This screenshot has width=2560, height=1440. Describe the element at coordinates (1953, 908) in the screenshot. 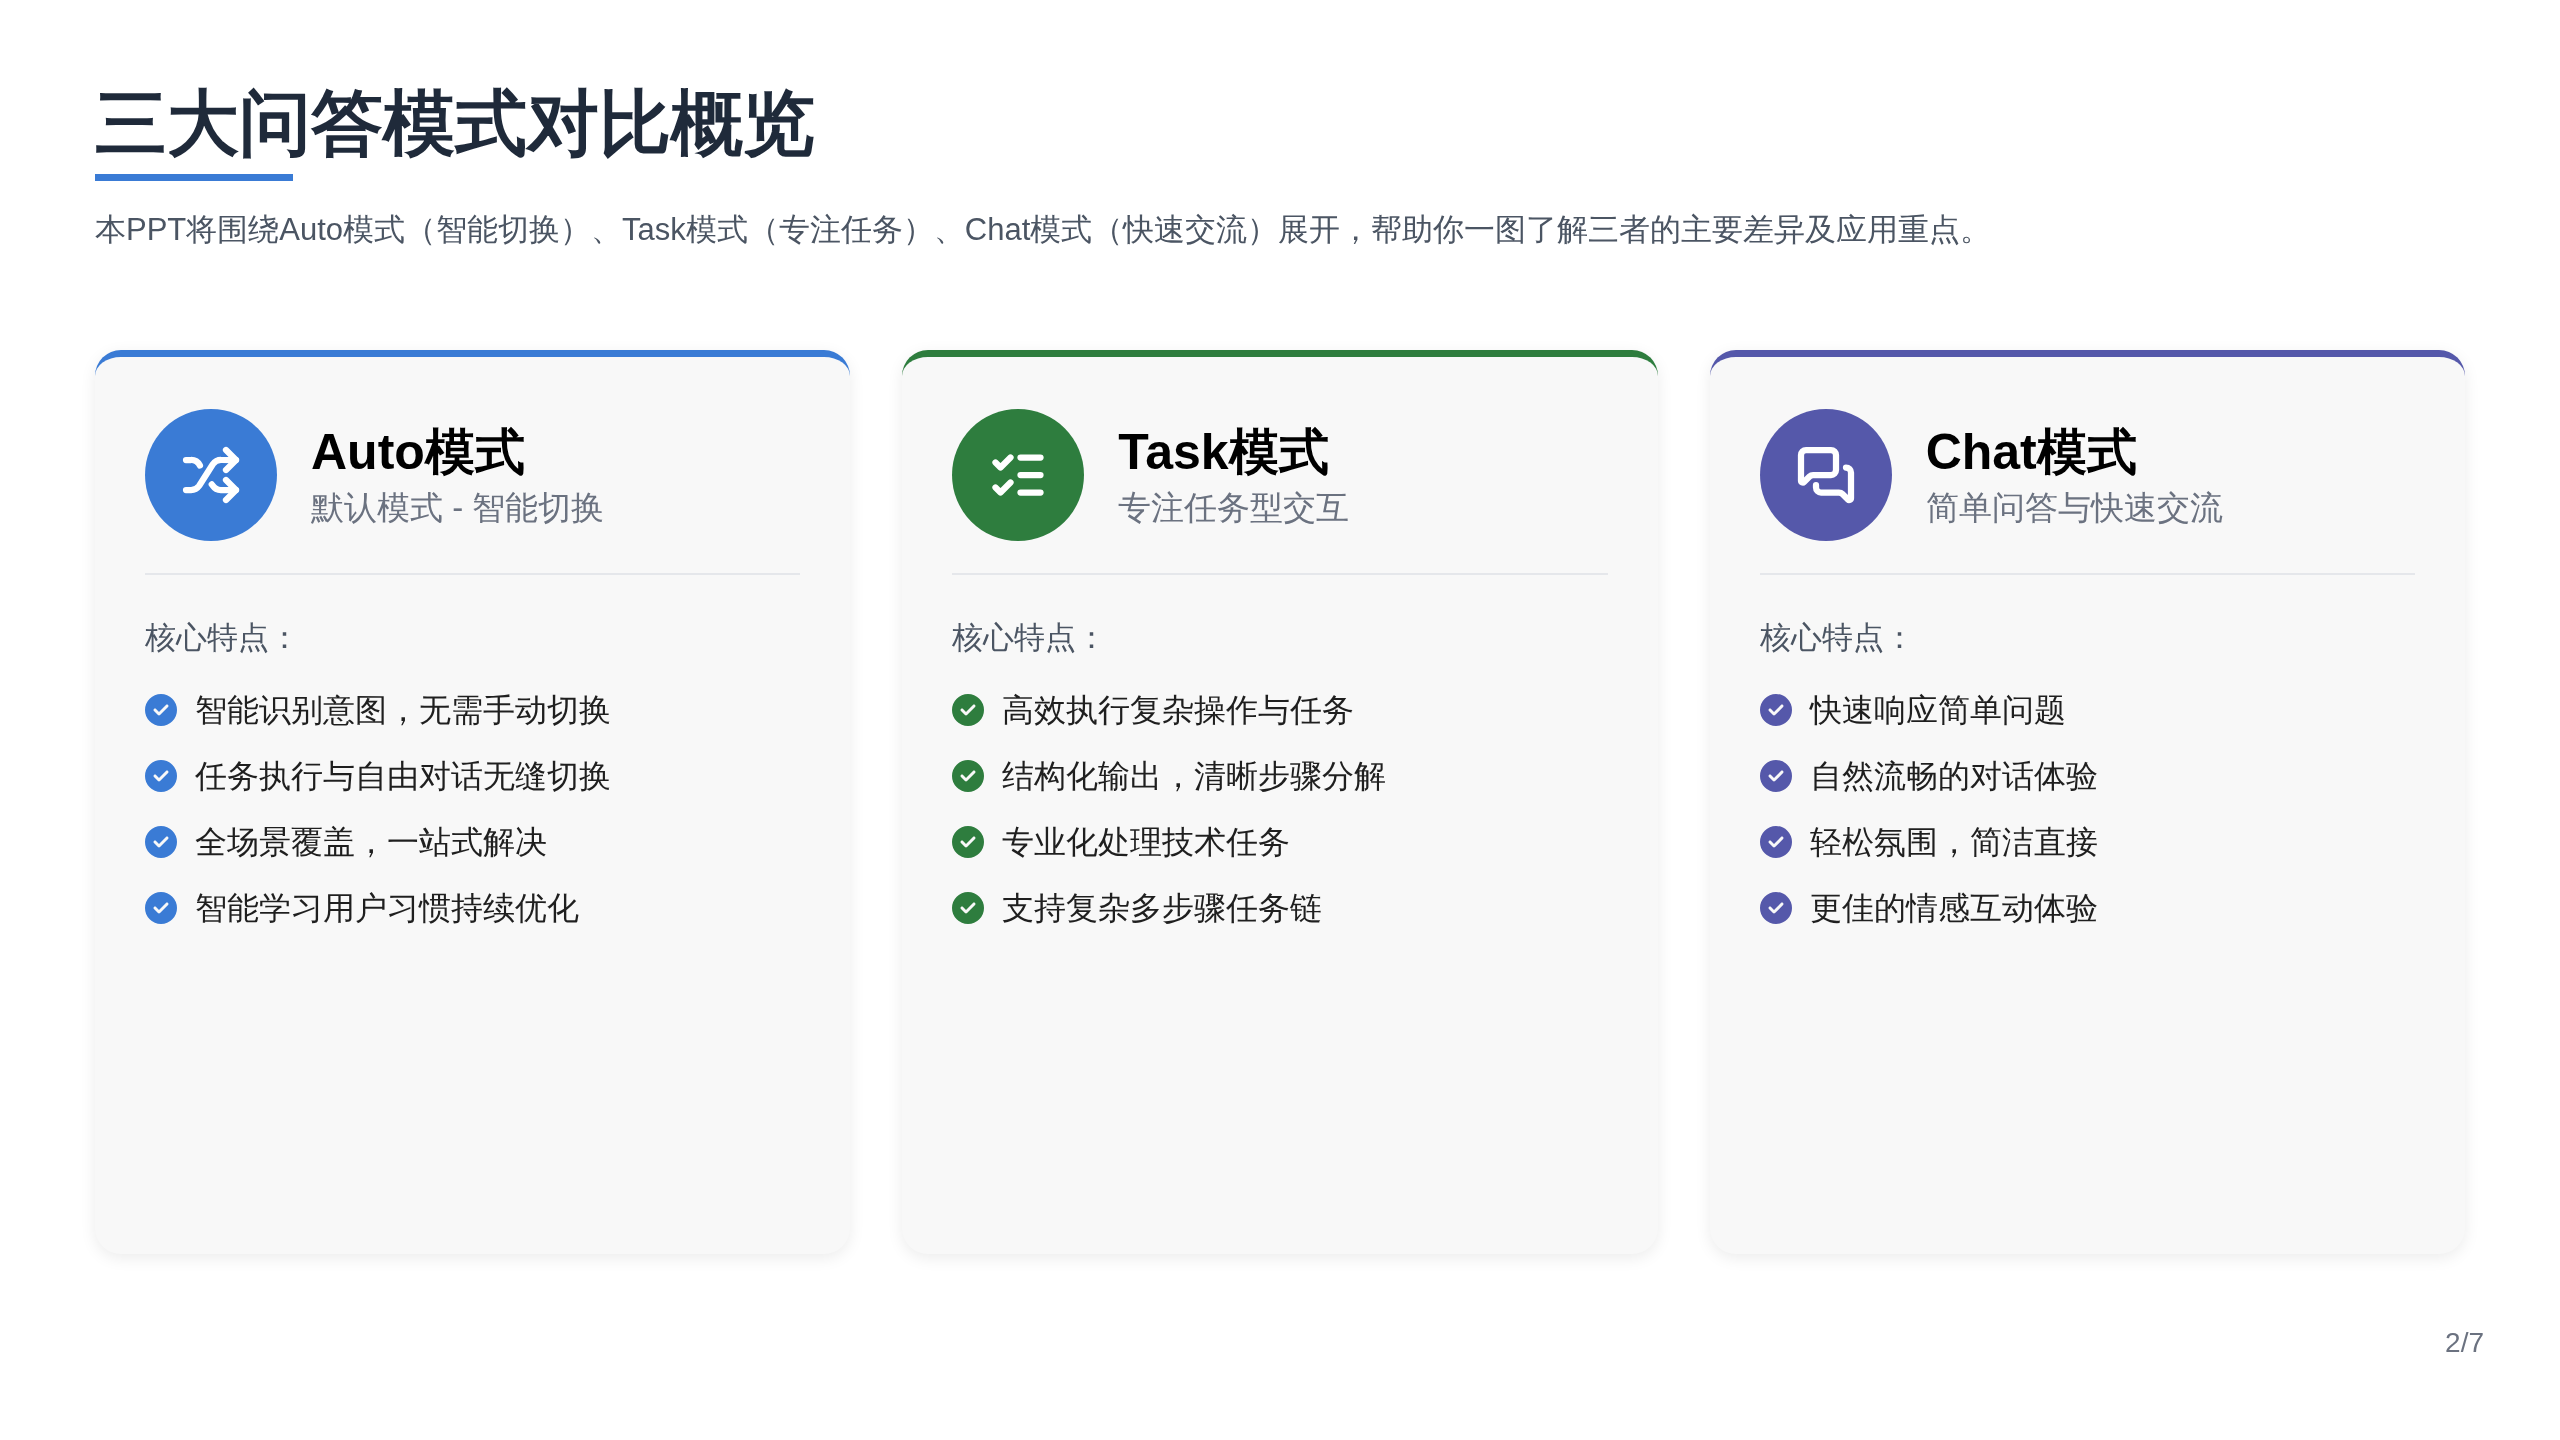

I see `feature-text: 更佳的情感互动体验` at that location.